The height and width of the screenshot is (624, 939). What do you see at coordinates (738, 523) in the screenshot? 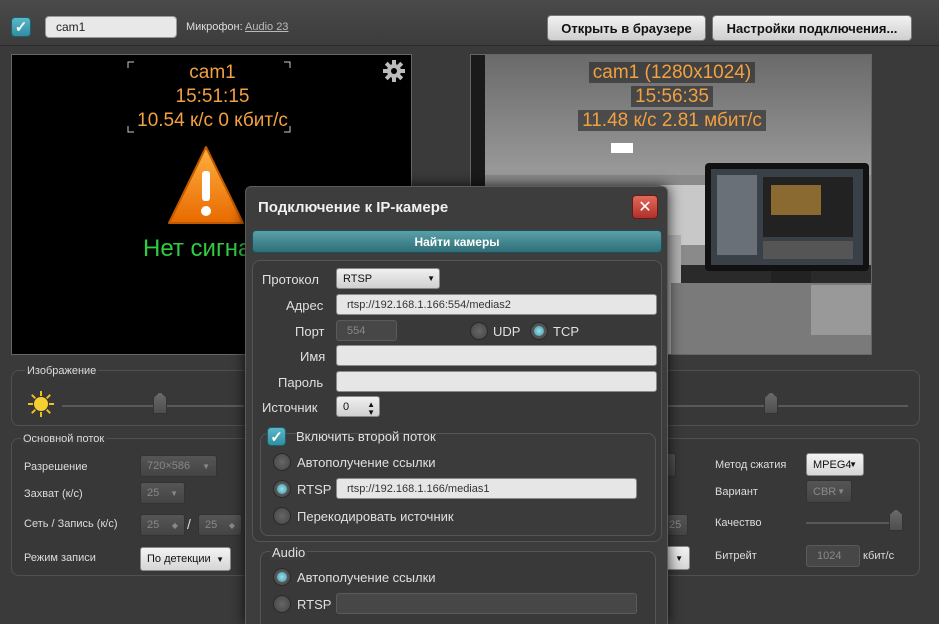
I see `quality-label: Качество` at bounding box center [738, 523].